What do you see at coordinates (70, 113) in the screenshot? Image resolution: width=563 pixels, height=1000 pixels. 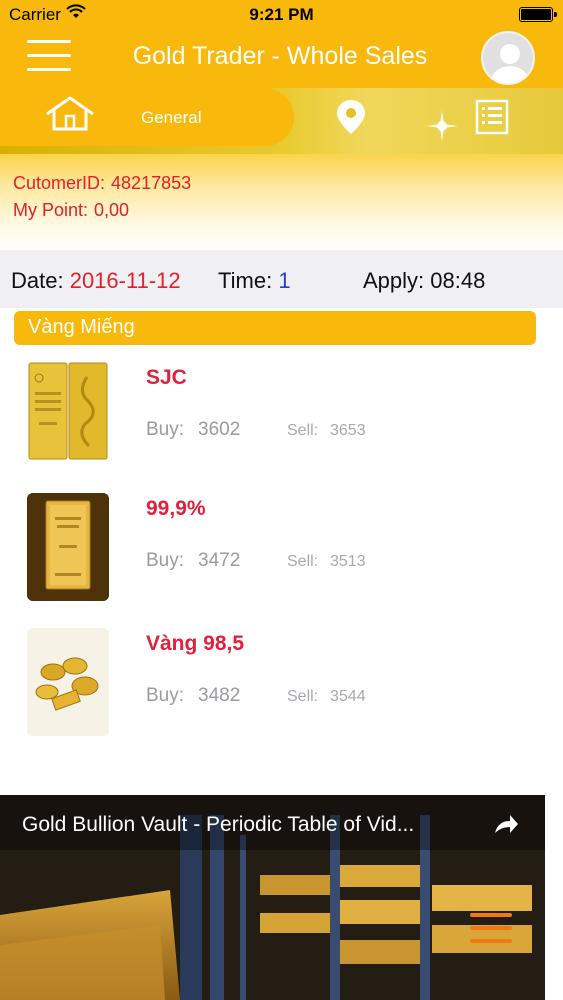 I see `home-icon` at bounding box center [70, 113].